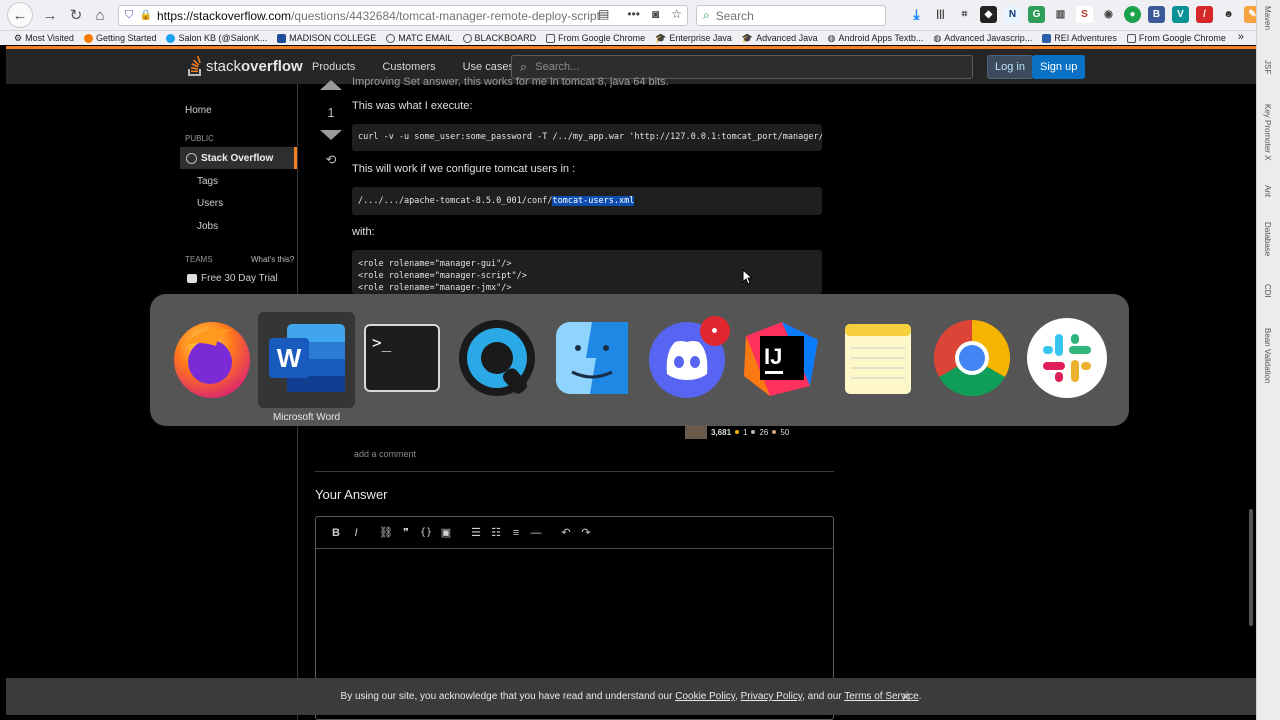 This screenshot has height=720, width=1280. I want to click on microsoft-word-icon: W, so click(307, 358).